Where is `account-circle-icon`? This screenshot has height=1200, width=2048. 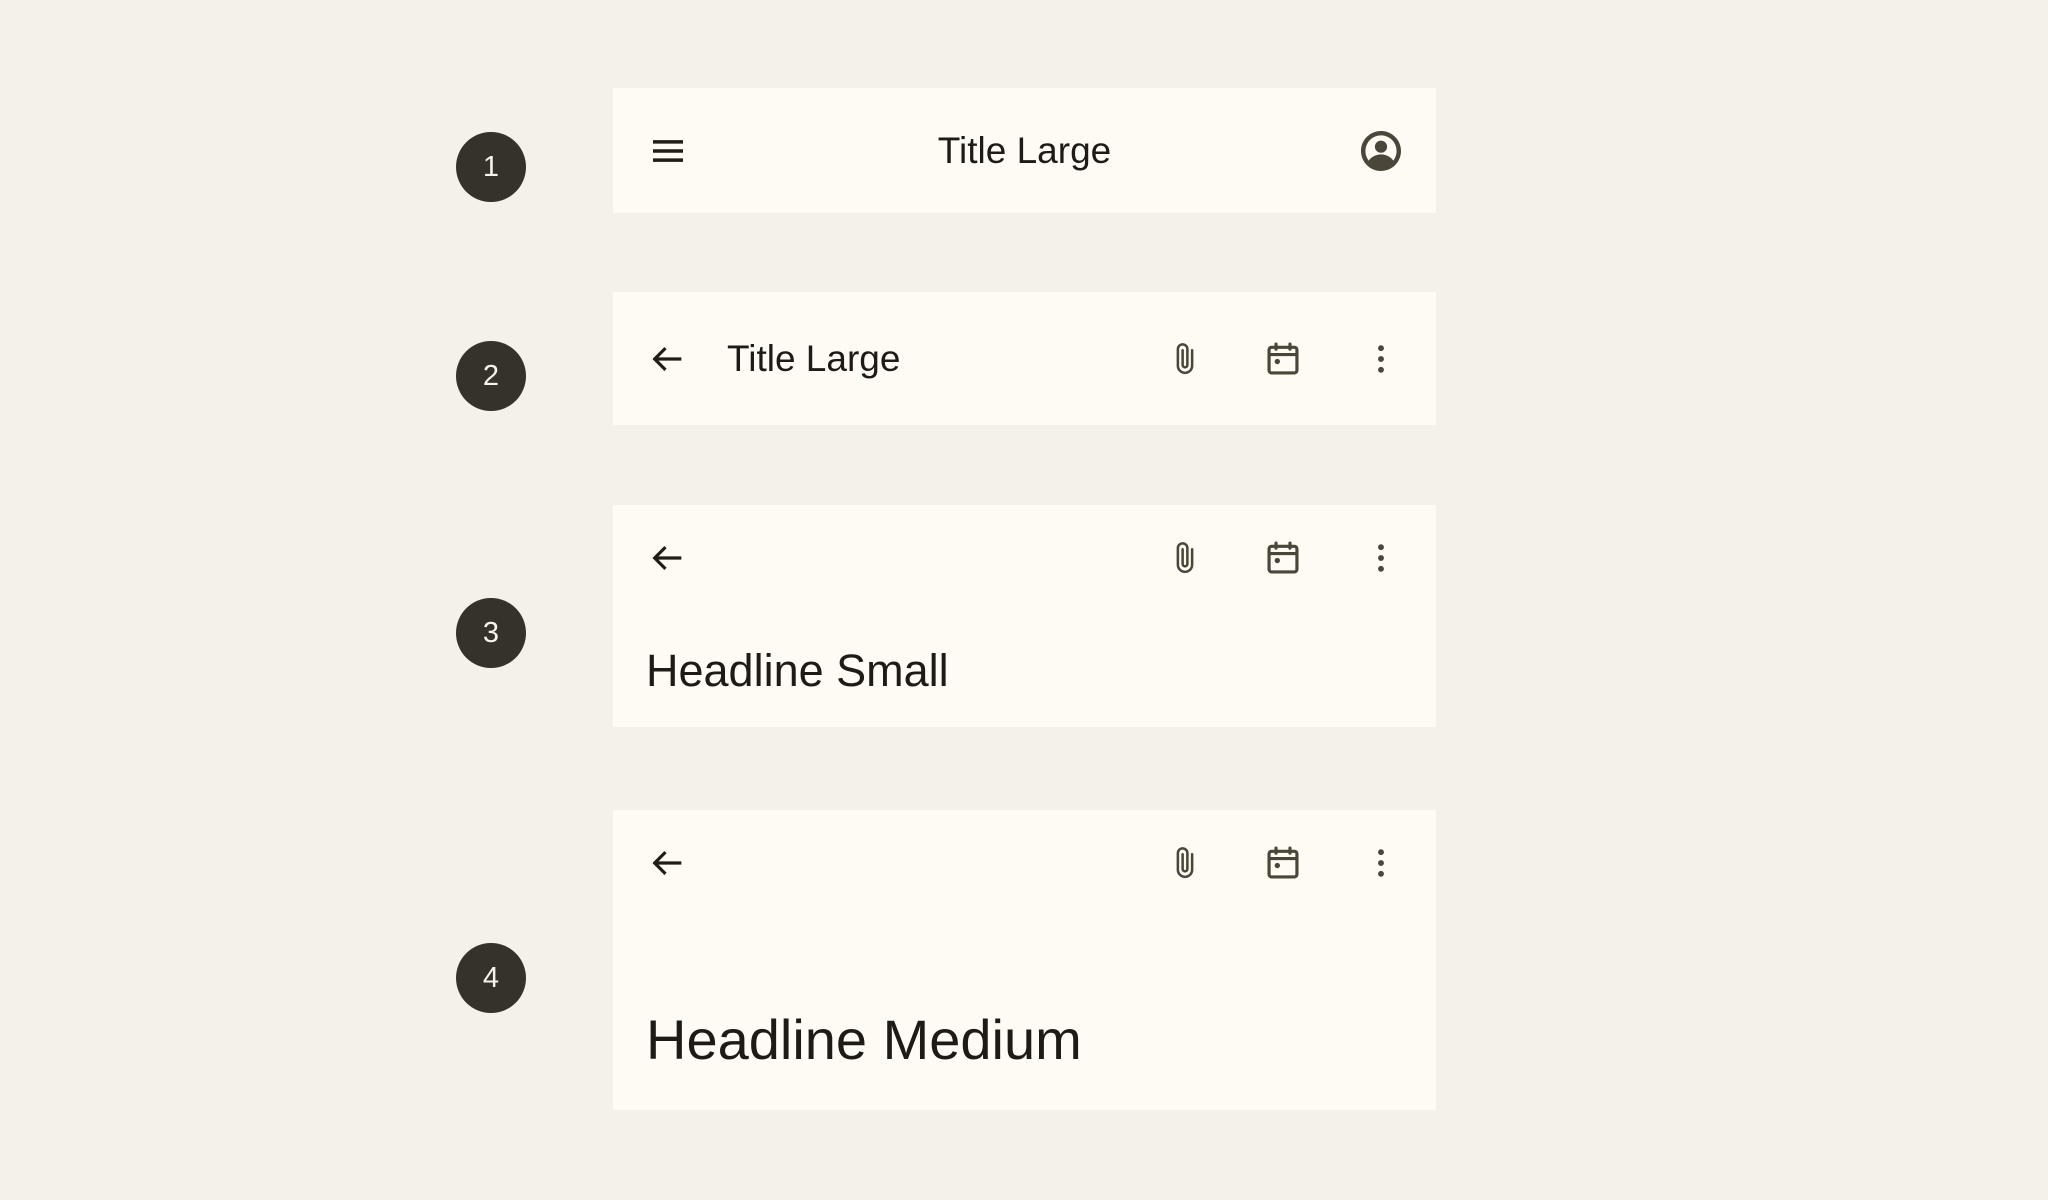
account-circle-icon is located at coordinates (1381, 151).